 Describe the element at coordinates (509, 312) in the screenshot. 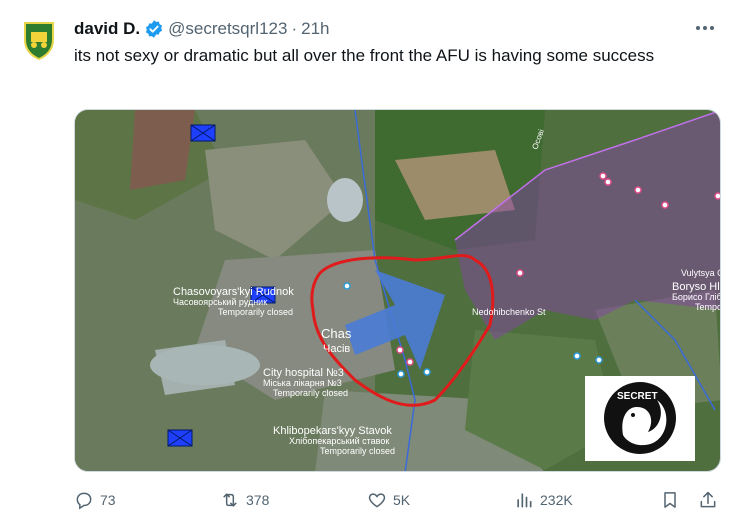

I see `map-label: Nedohibchenko St` at that location.